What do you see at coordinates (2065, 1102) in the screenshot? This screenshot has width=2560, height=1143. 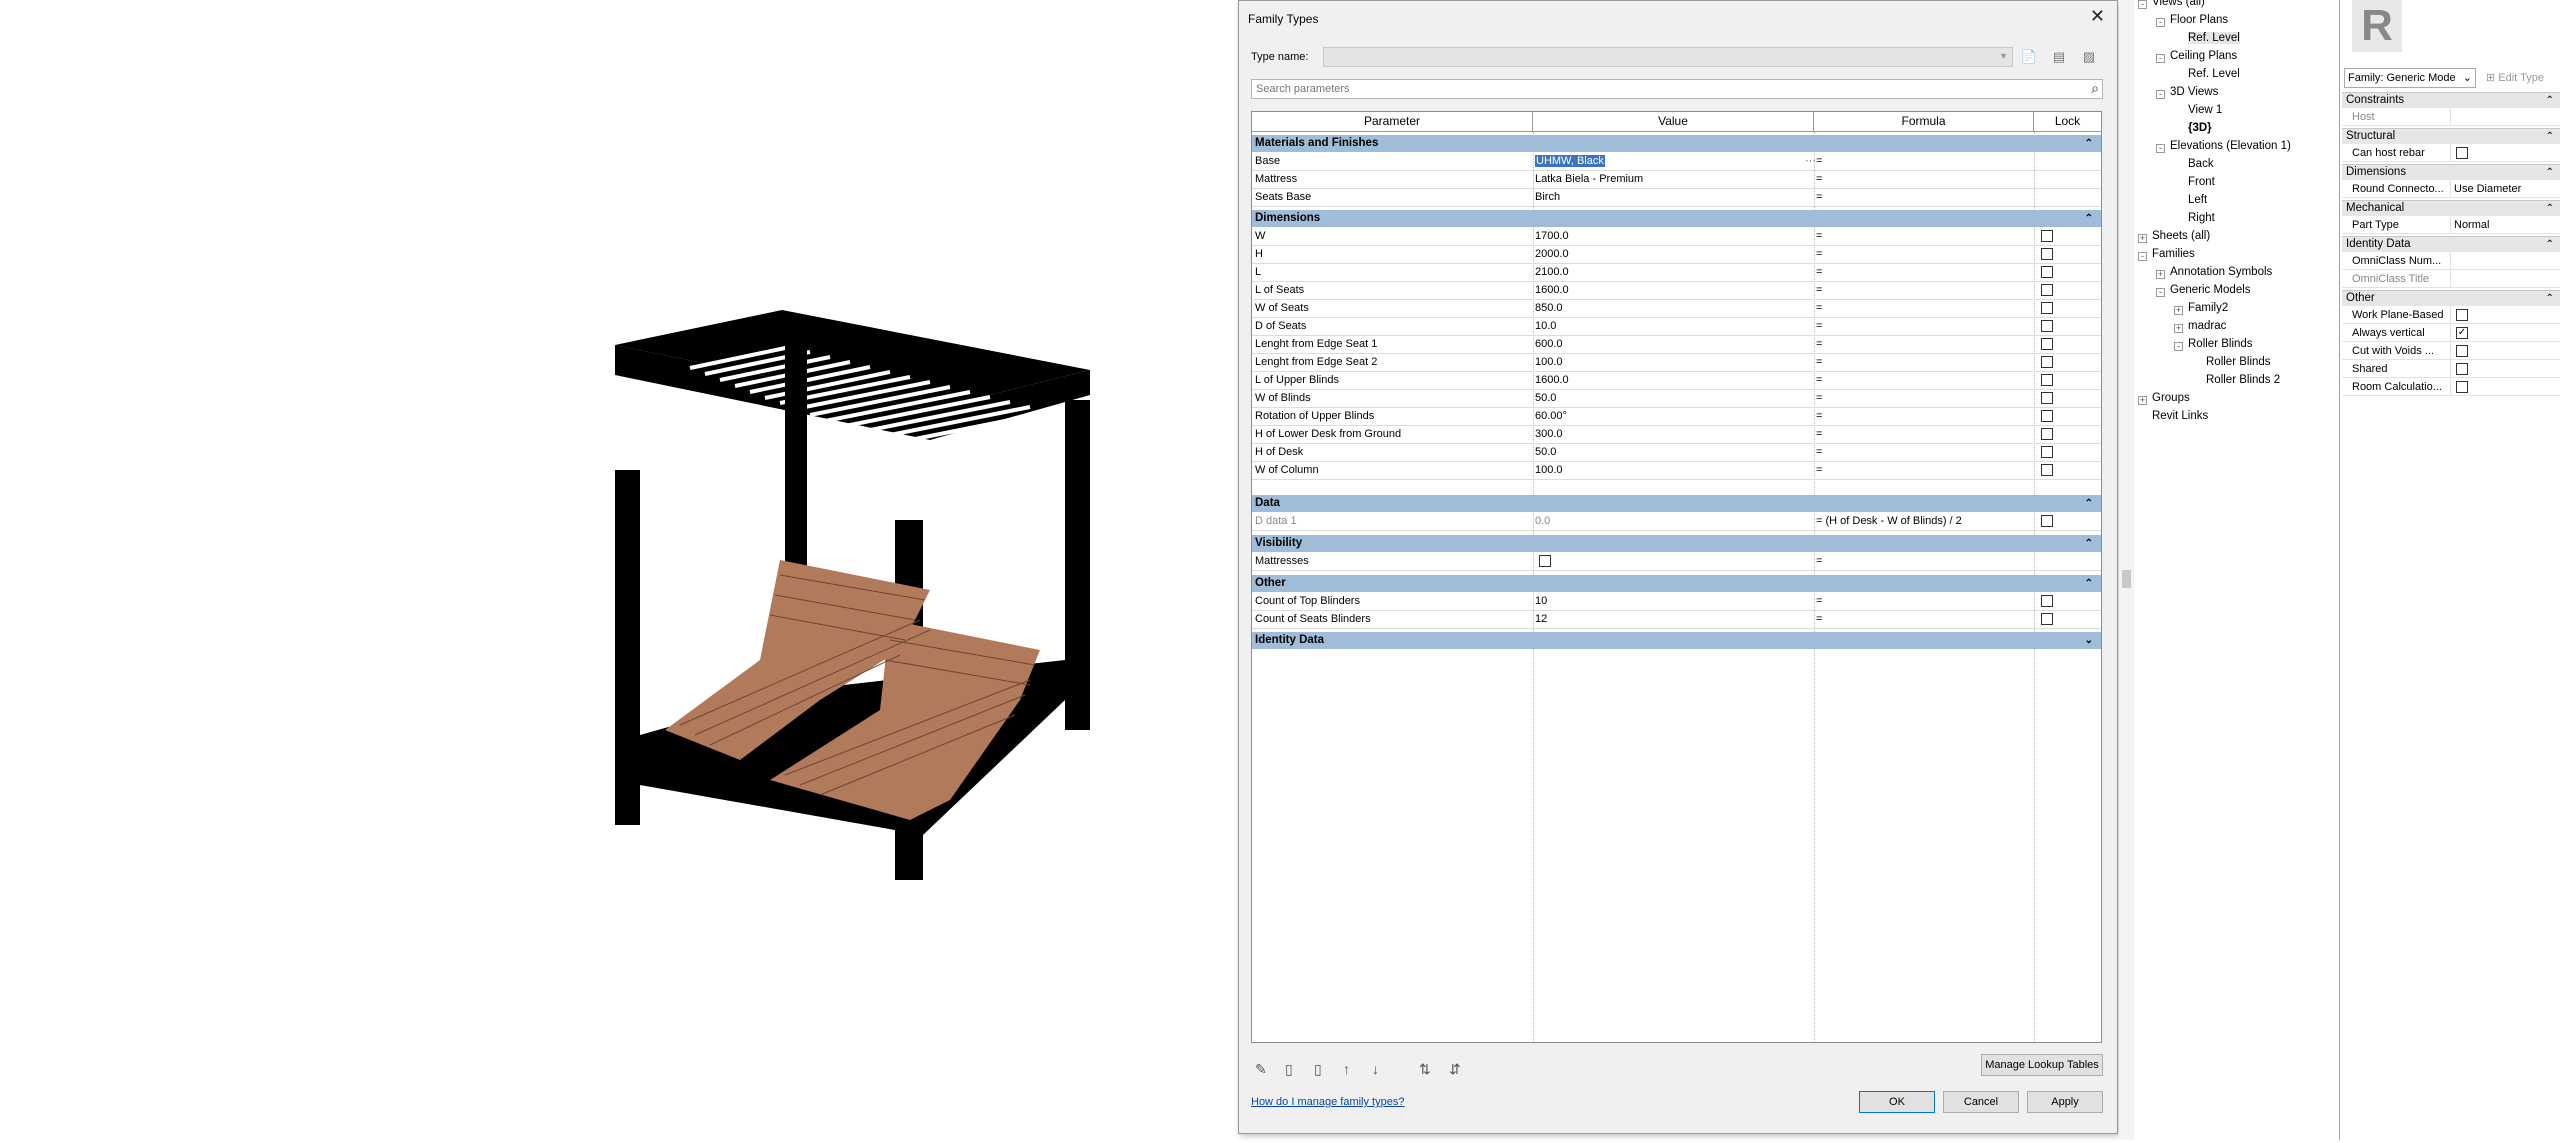 I see `apply-button: Apply` at bounding box center [2065, 1102].